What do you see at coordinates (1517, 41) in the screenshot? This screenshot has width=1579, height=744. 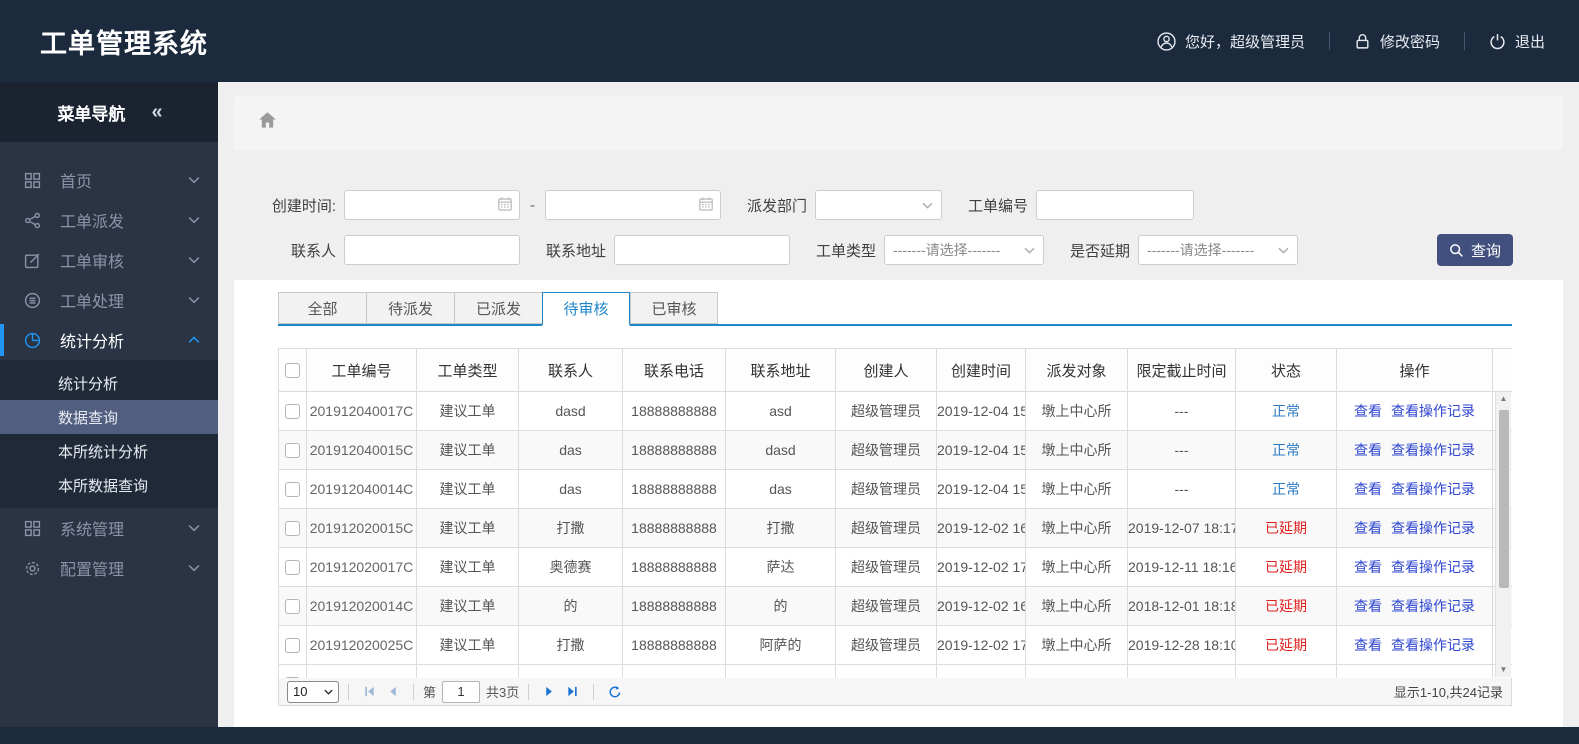 I see `logout-button: 退出` at bounding box center [1517, 41].